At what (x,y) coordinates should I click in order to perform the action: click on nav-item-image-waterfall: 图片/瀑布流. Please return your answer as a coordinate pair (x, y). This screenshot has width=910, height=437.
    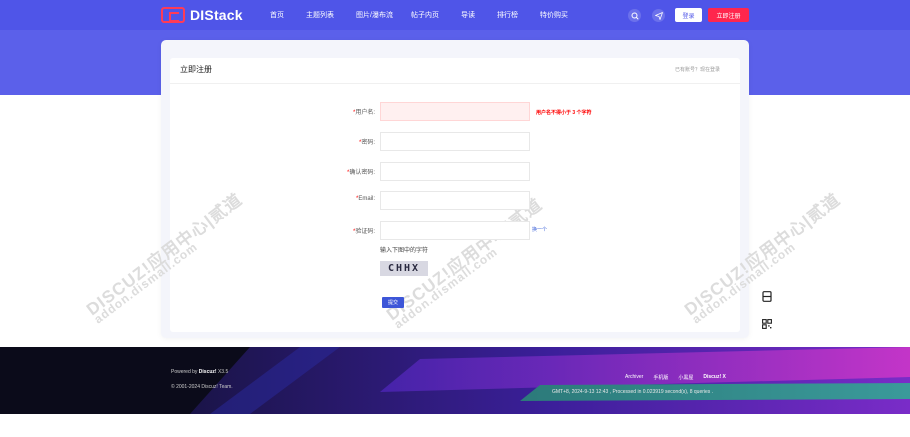
    Looking at the image, I should click on (374, 15).